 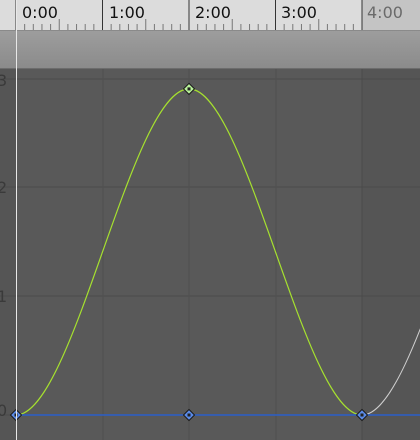 I want to click on y-axis-label-1: 1, so click(x=3, y=296).